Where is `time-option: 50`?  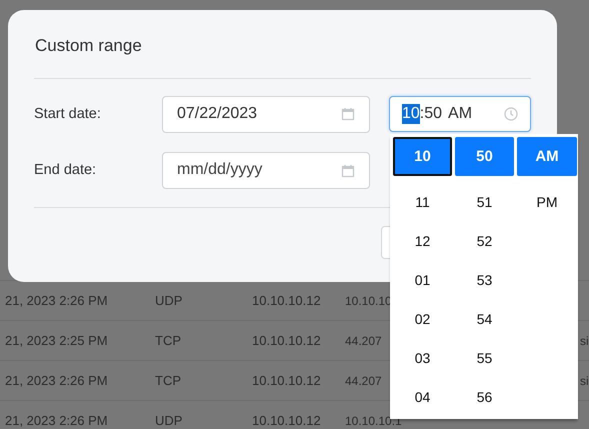 time-option: 50 is located at coordinates (484, 156).